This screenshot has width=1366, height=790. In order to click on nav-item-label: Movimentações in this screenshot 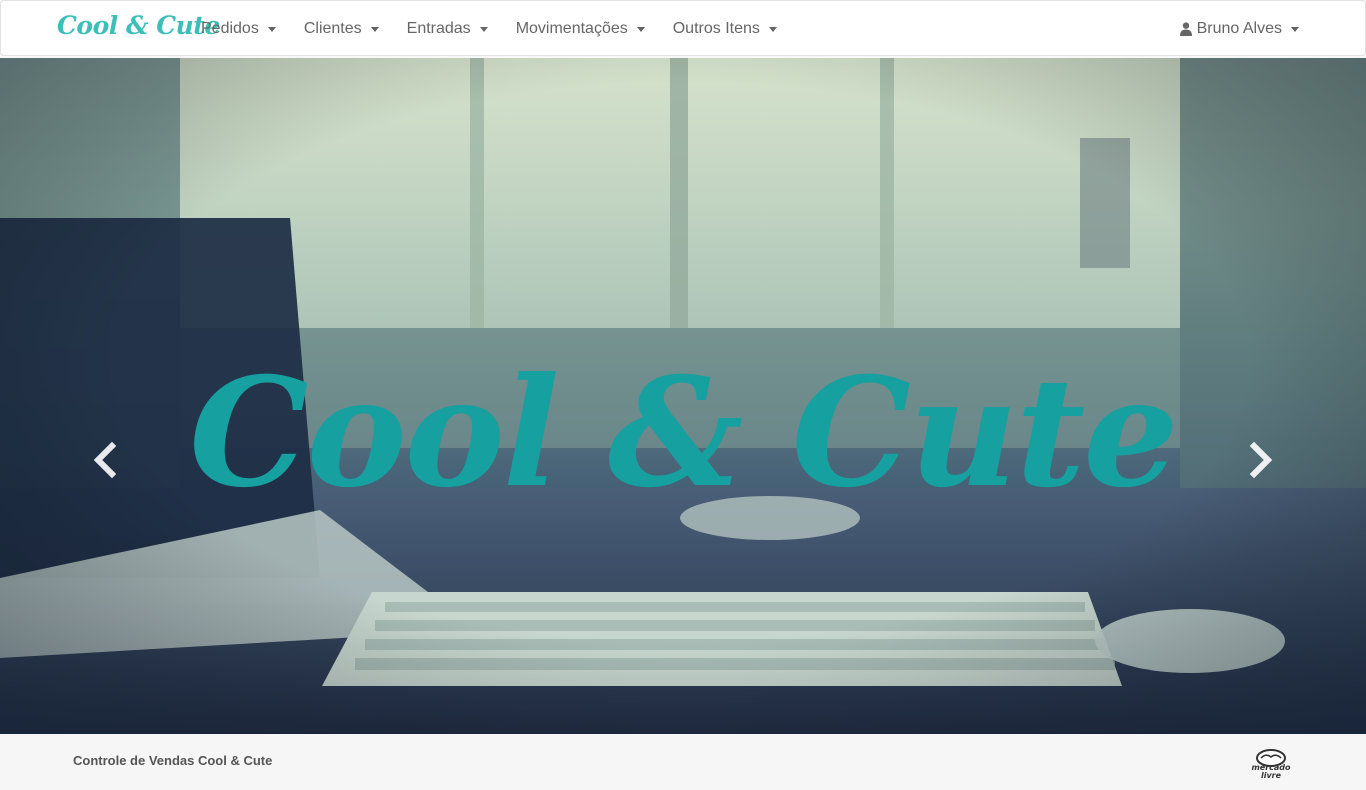, I will do `click(571, 28)`.